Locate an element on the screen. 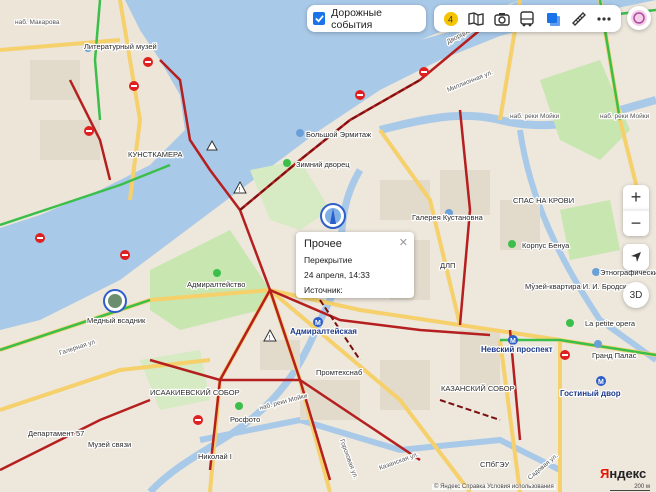 This screenshot has width=656, height=492. label-spbgeu: СПбГЭУ is located at coordinates (495, 464).